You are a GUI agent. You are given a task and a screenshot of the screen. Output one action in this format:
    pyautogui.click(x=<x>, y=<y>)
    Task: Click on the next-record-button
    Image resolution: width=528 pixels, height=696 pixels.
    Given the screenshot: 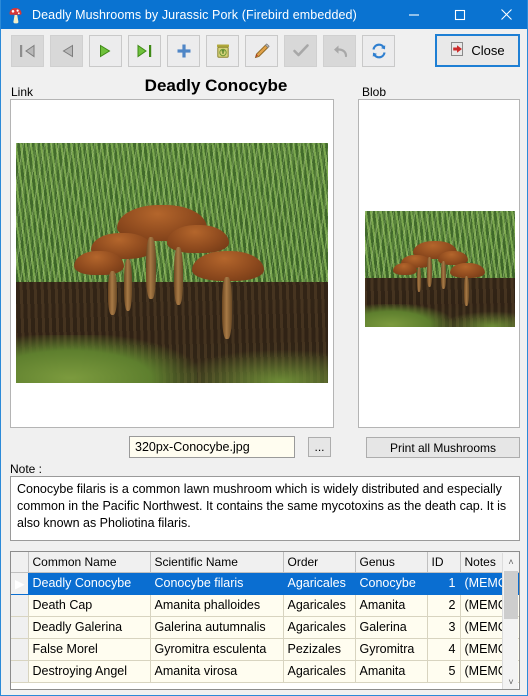 What is the action you would take?
    pyautogui.click(x=105, y=51)
    